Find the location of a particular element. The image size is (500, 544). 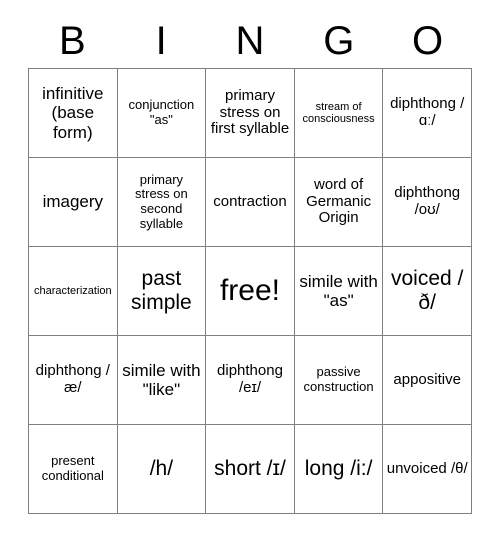

bingo-cell-i3: past simple is located at coordinates (162, 291).